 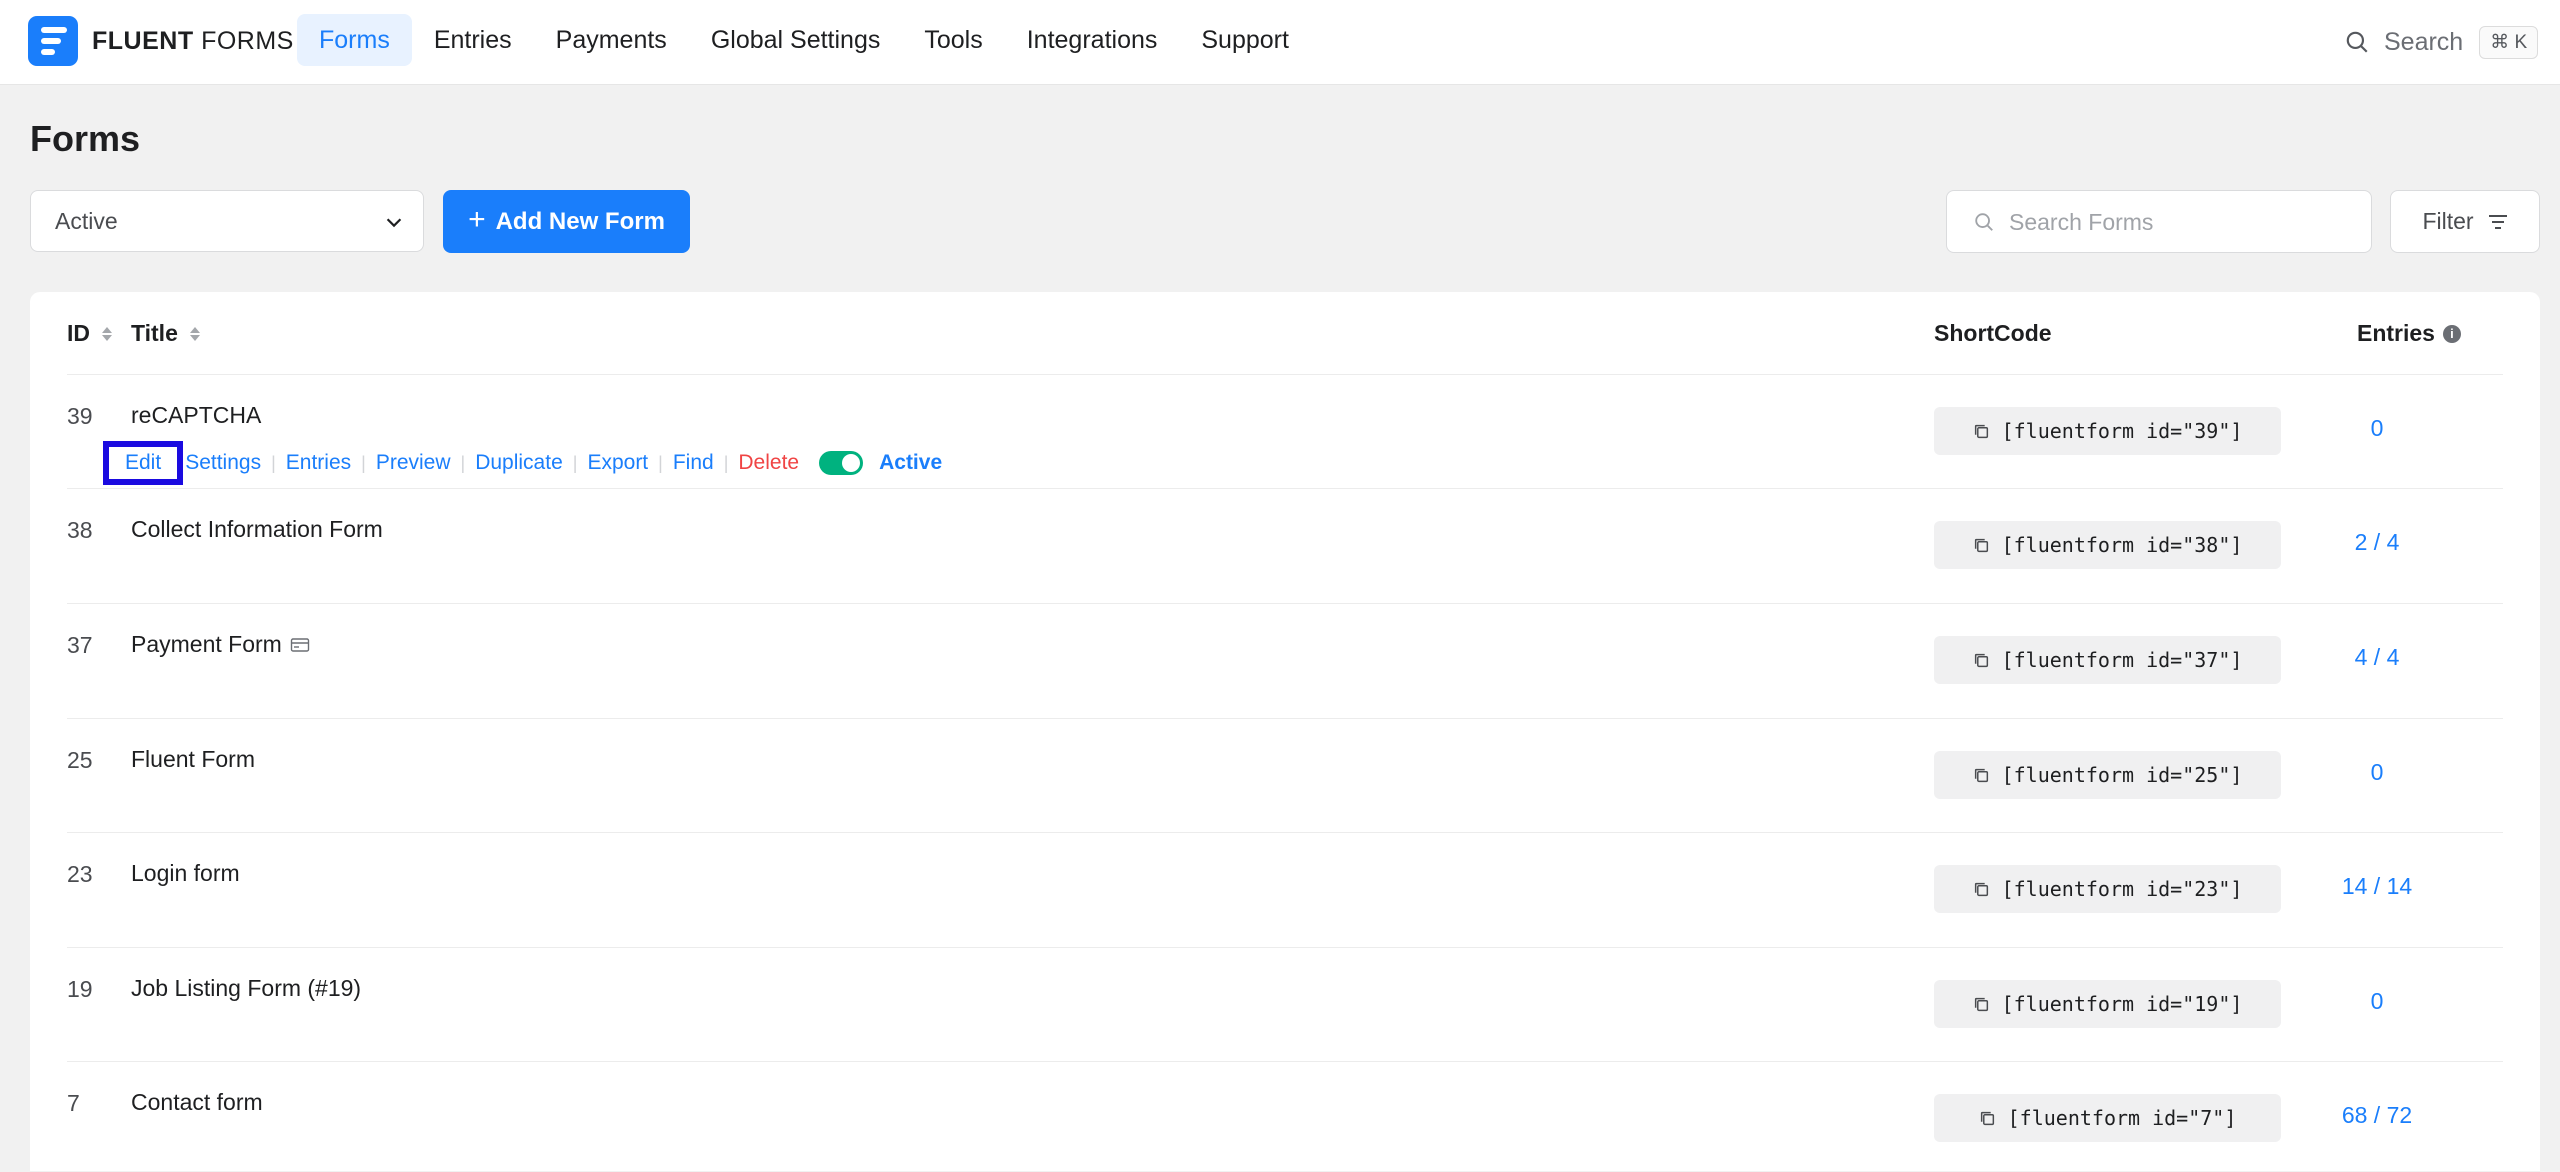 I want to click on form-title: Login form, so click(x=185, y=873).